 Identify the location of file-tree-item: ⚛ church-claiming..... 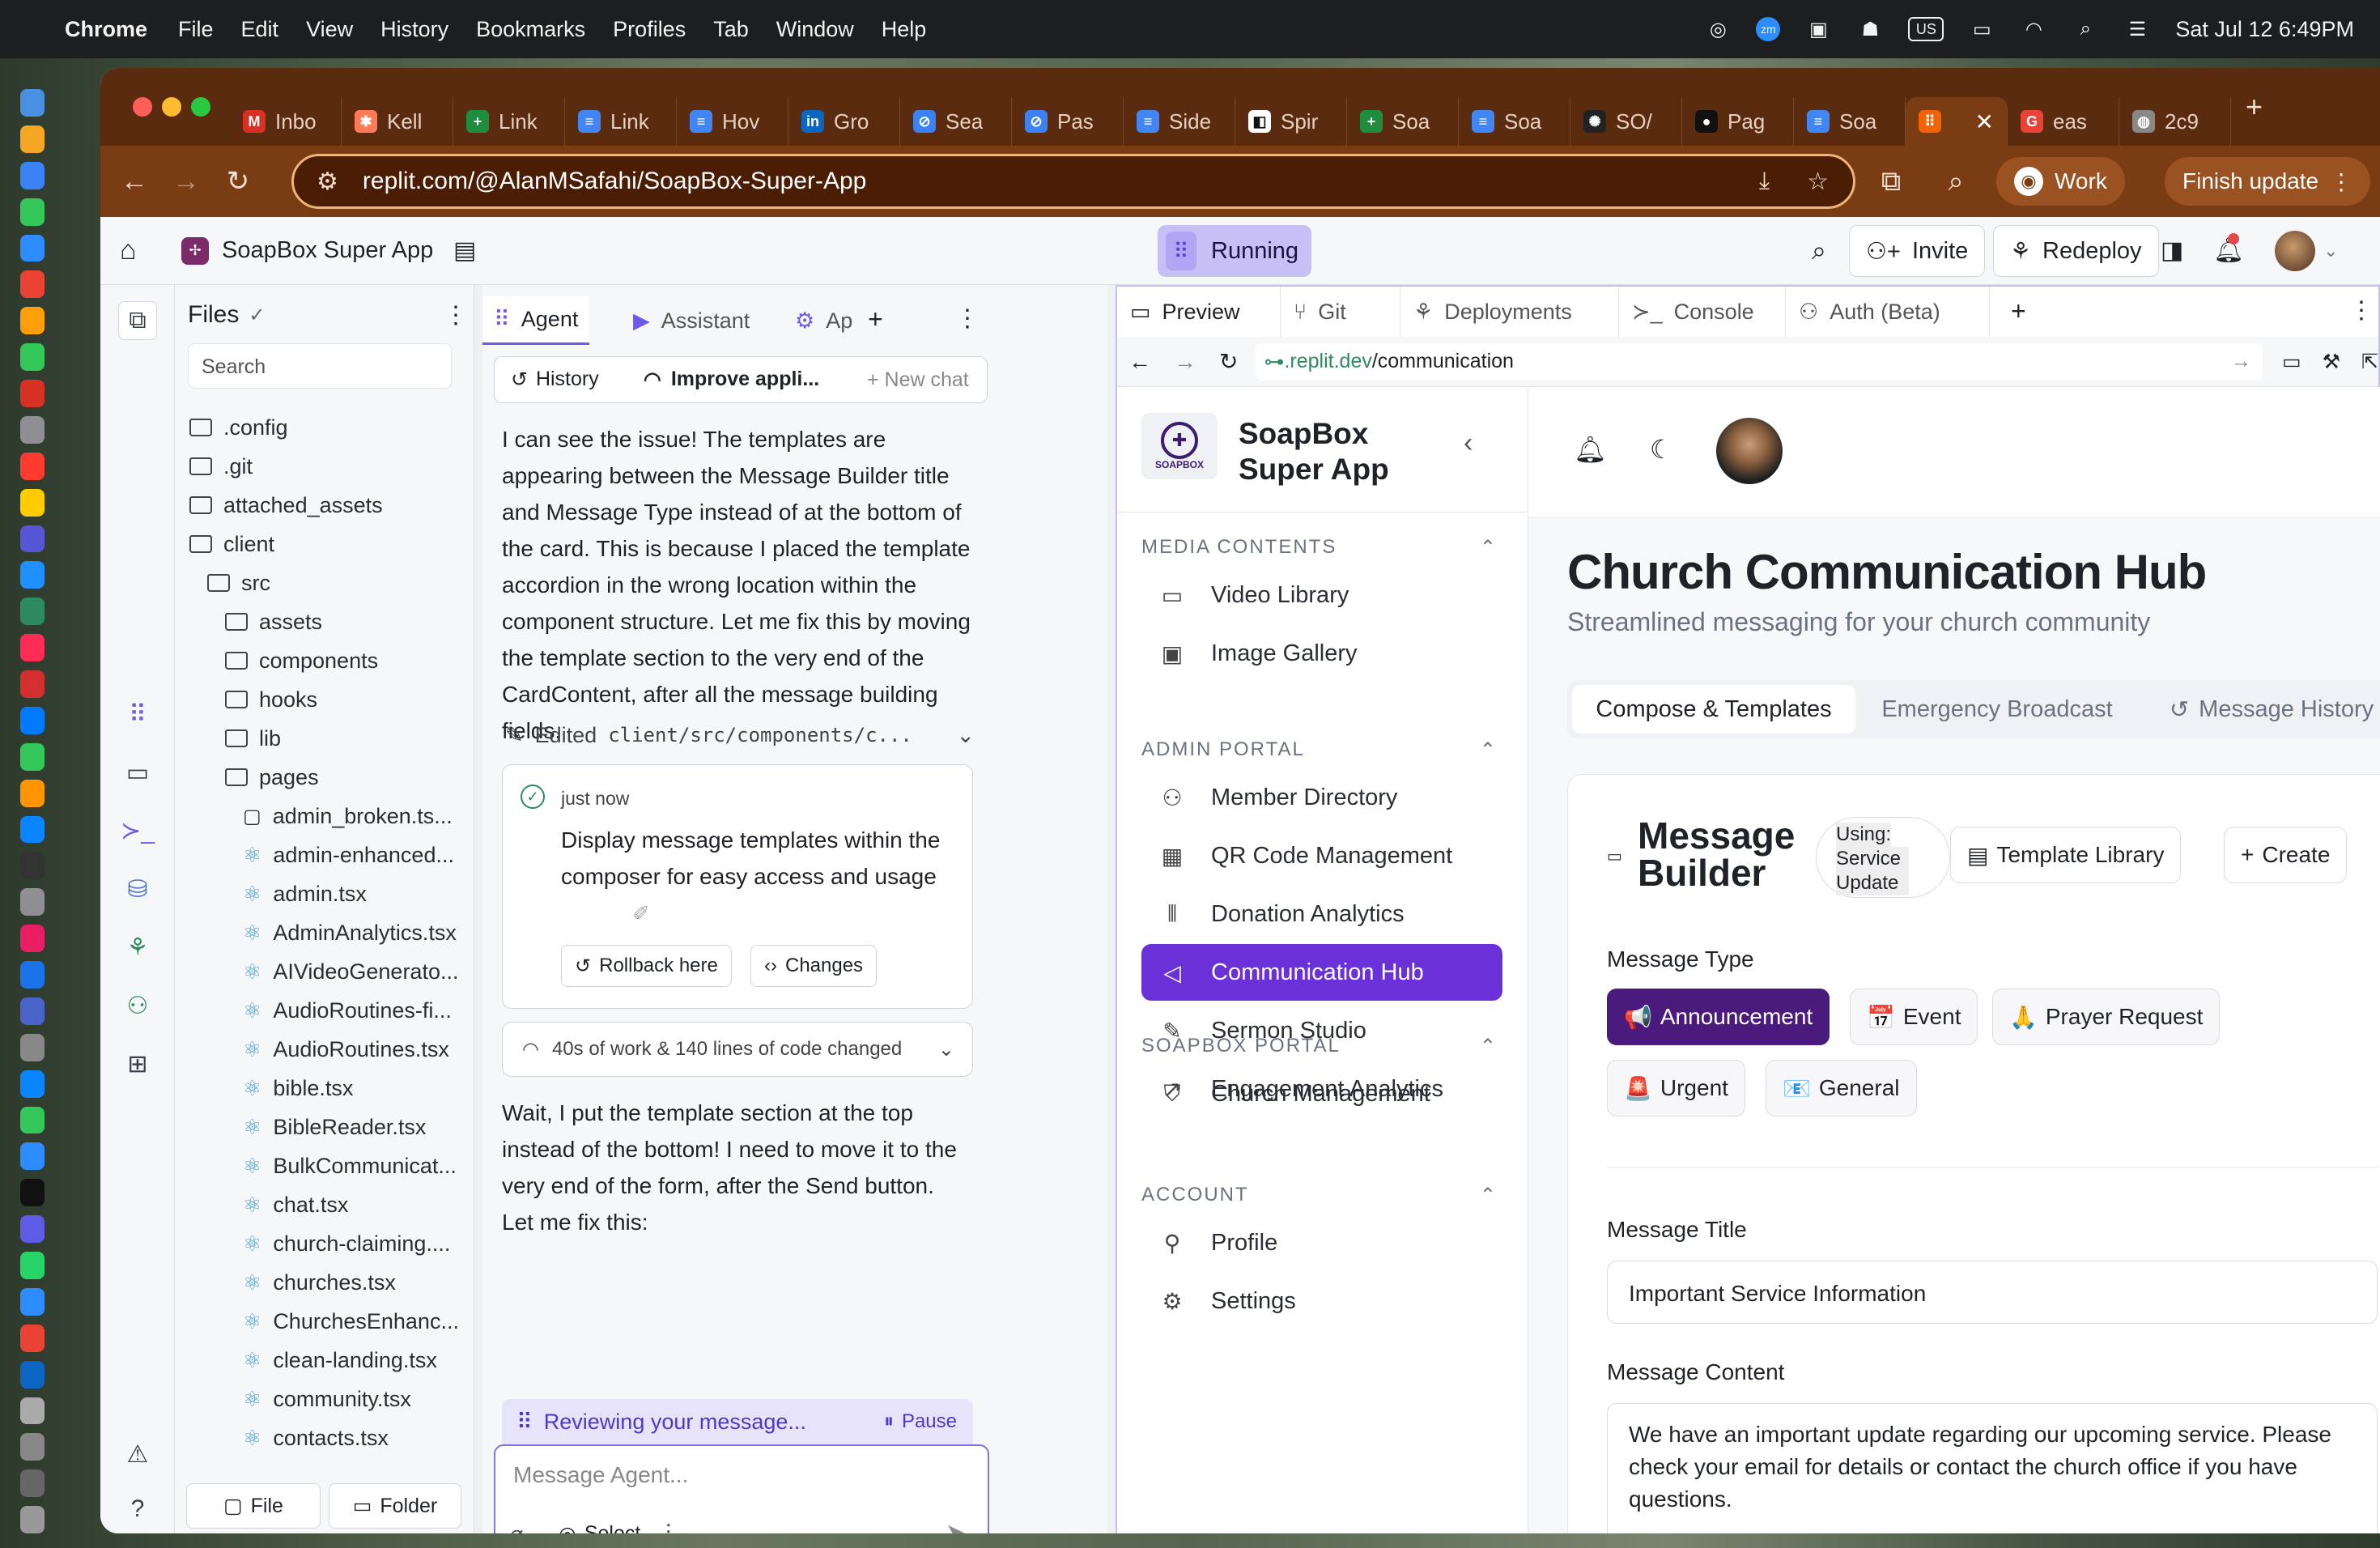
(347, 1243).